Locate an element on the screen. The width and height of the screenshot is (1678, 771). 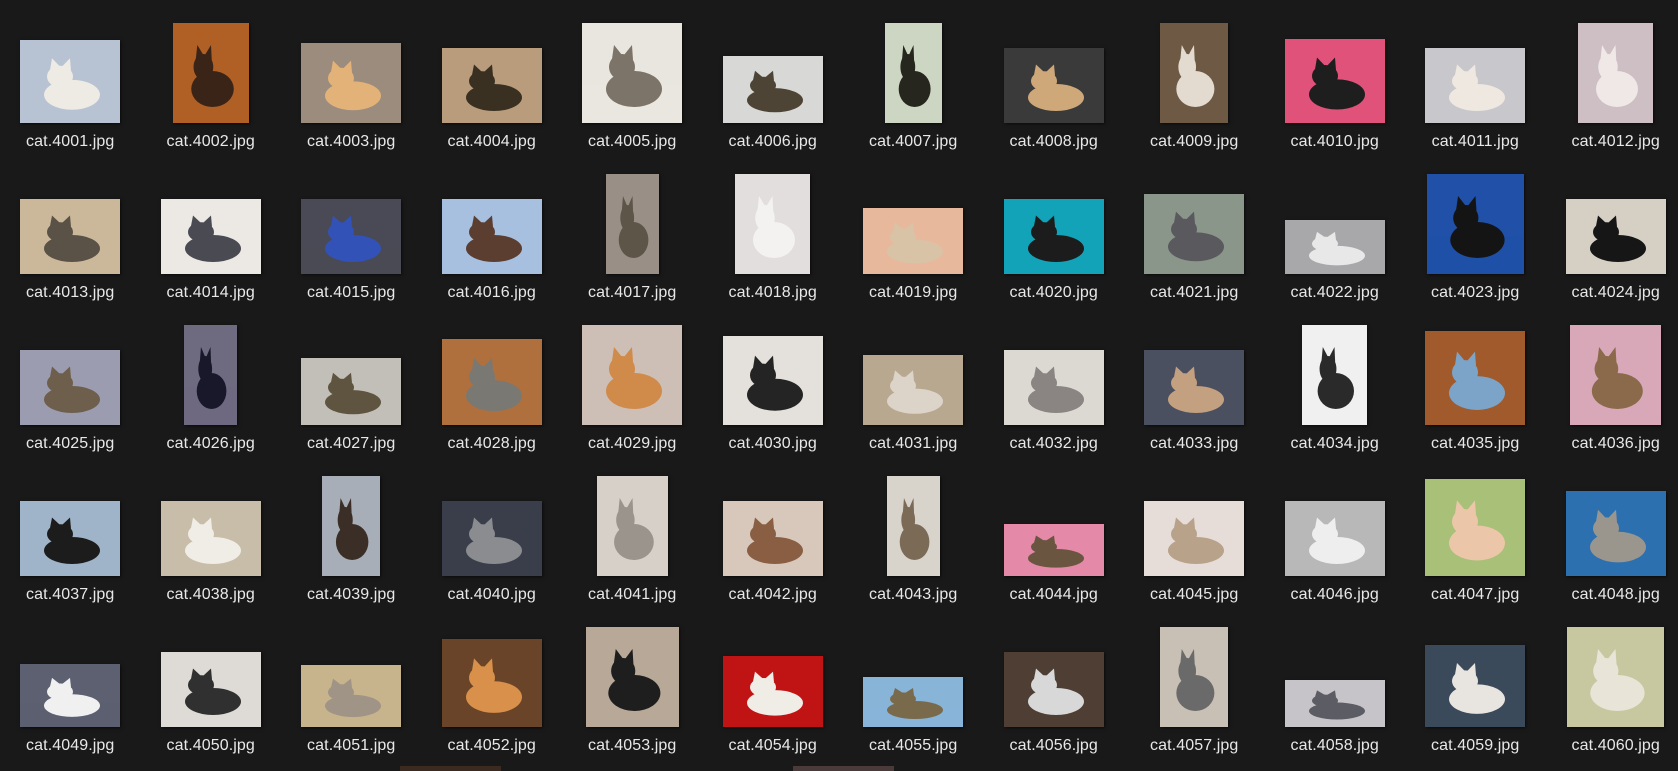
file-item: cat.4012.jpg is located at coordinates (1612, 75).